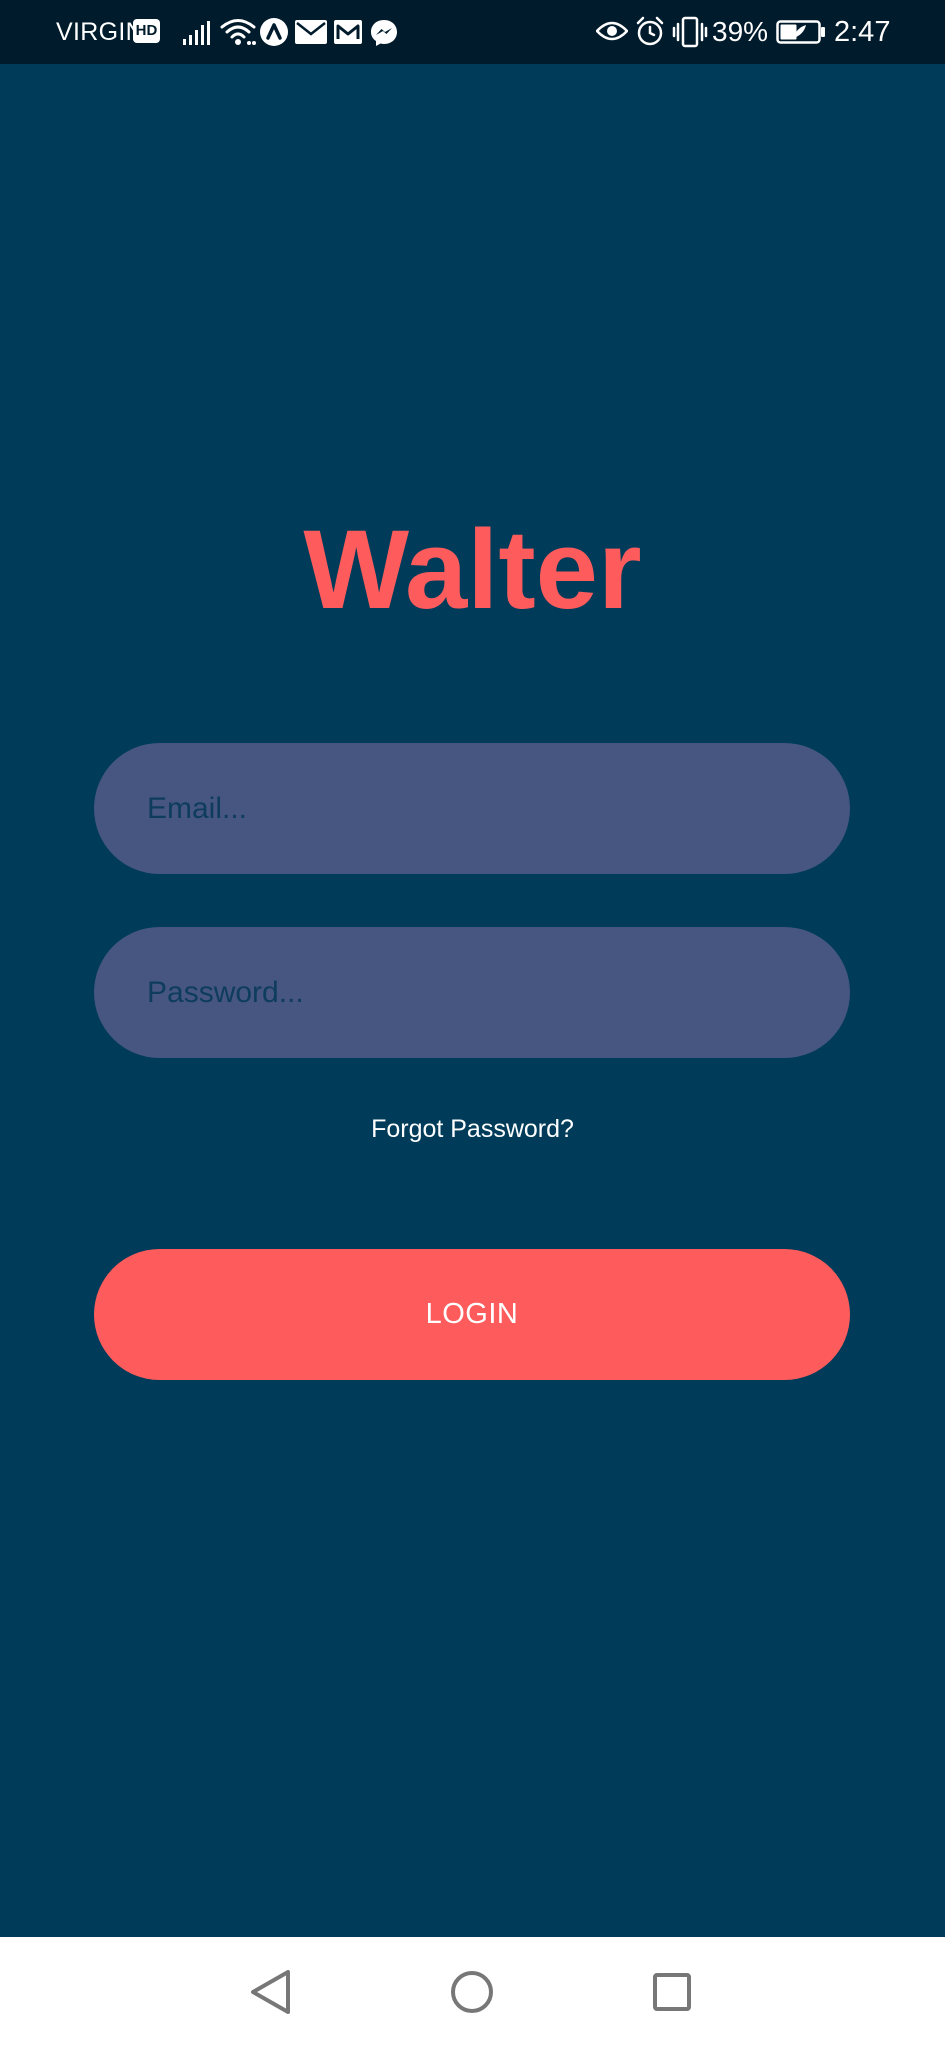 This screenshot has height=2048, width=945. Describe the element at coordinates (650, 31) in the screenshot. I see `alarm-icon` at that location.